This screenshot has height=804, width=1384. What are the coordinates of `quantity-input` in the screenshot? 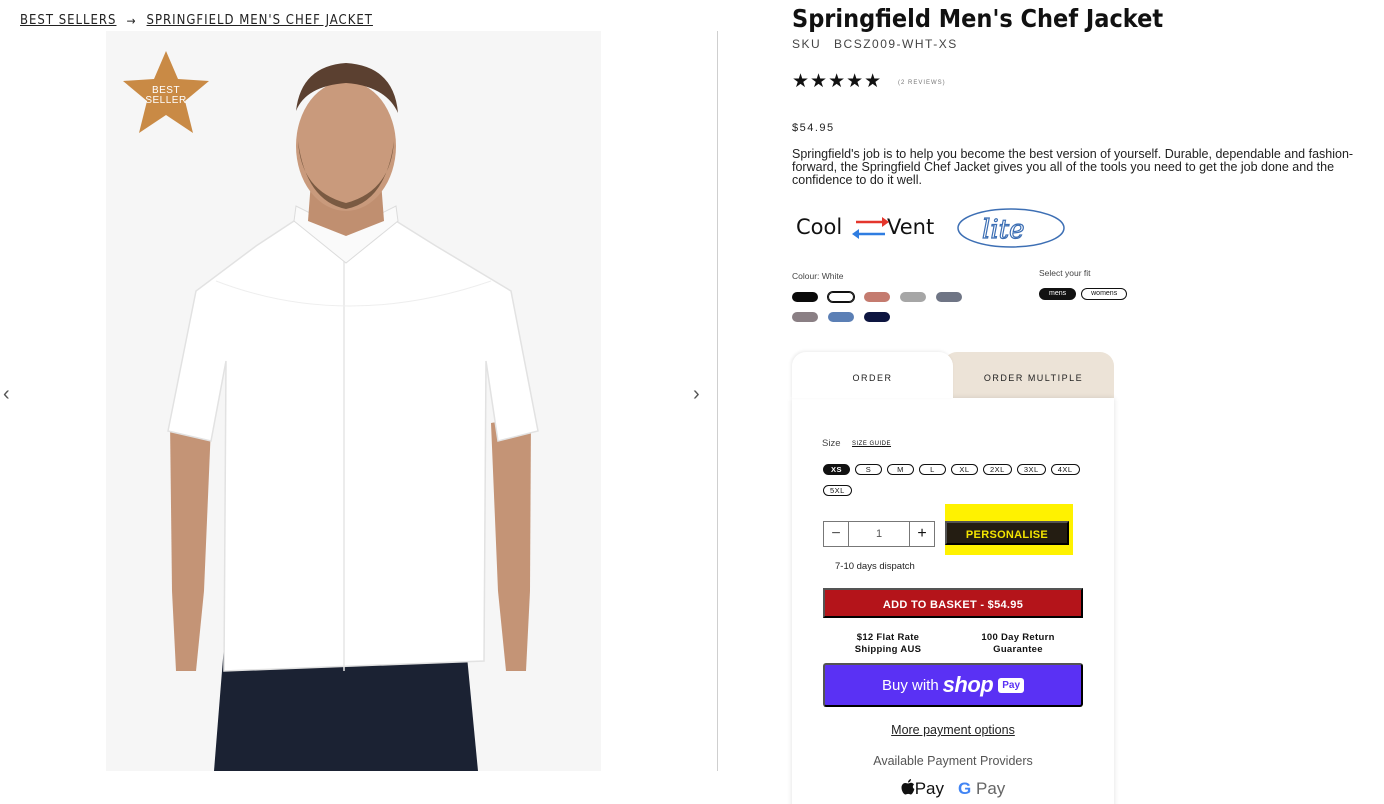 It's located at (879, 534).